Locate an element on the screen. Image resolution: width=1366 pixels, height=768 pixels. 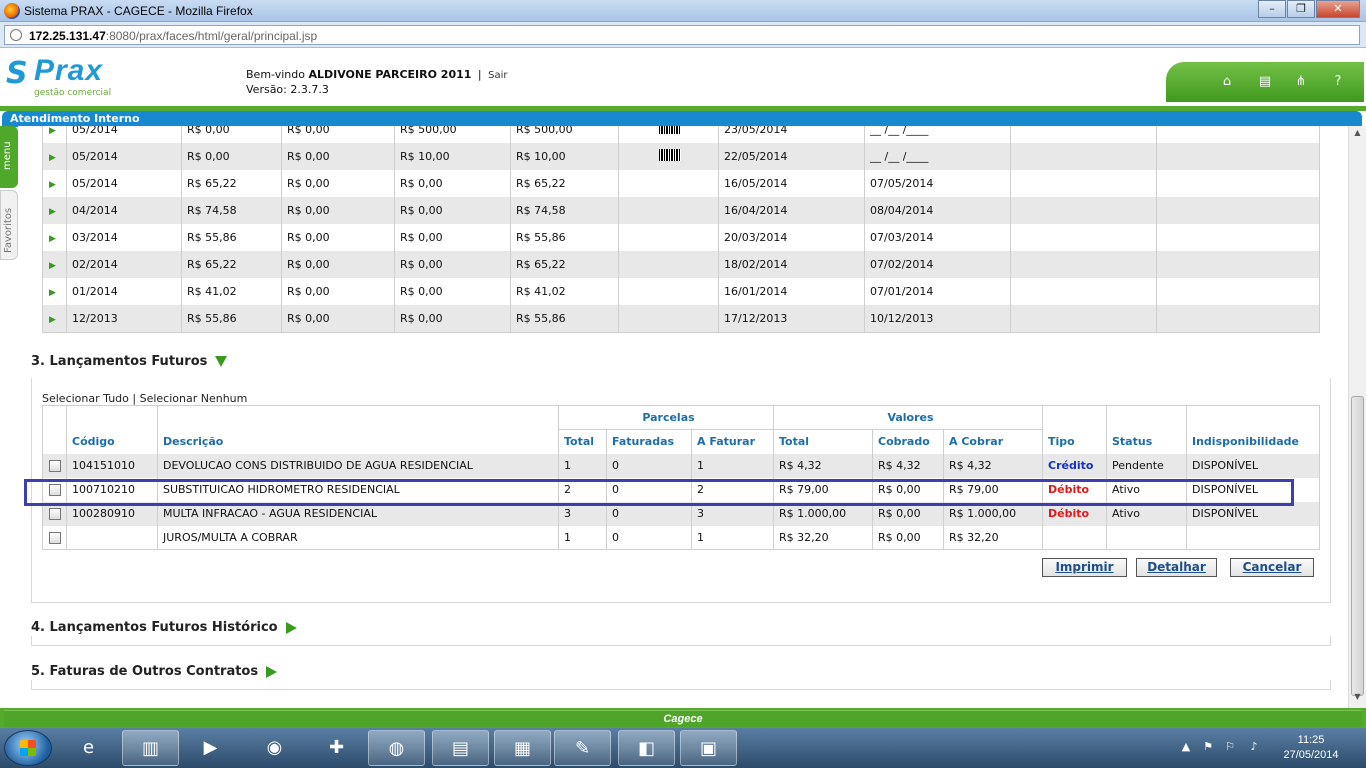
group-header-valores: Valores is located at coordinates (908, 417).